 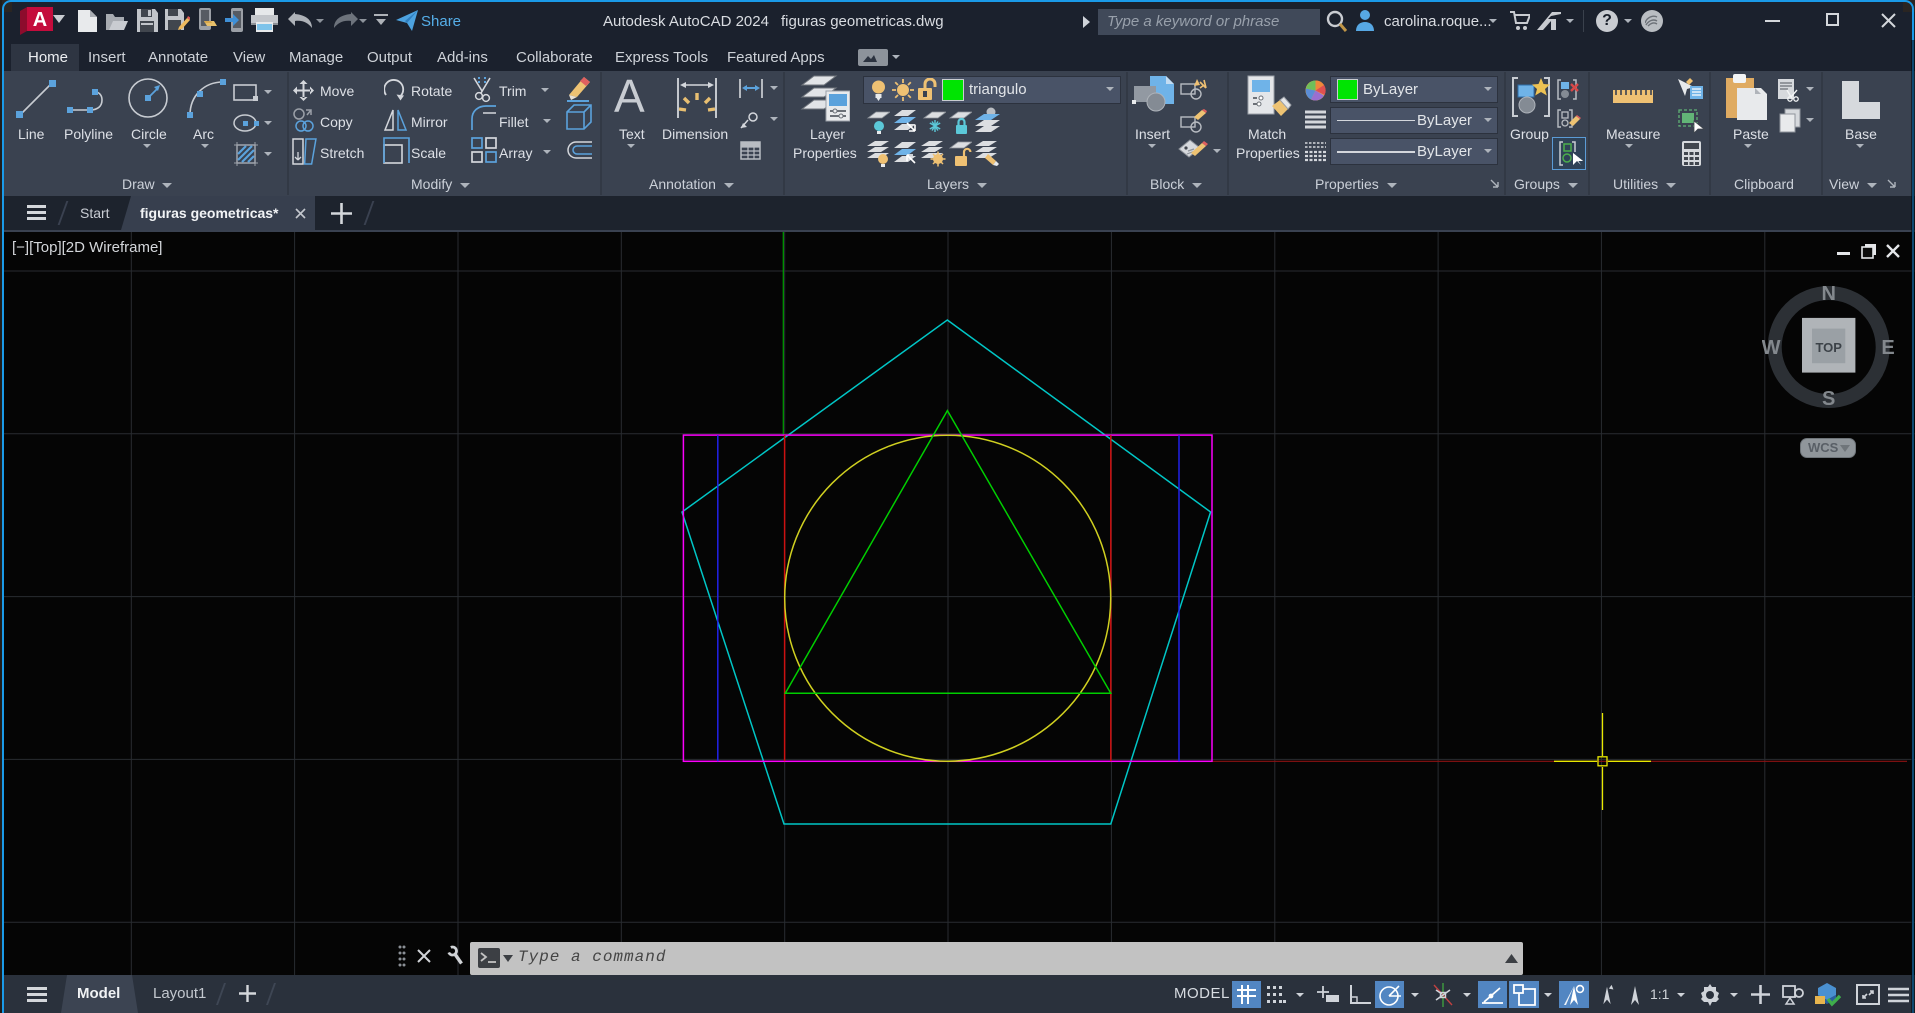 What do you see at coordinates (1828, 399) in the screenshot?
I see `svg-text: S` at bounding box center [1828, 399].